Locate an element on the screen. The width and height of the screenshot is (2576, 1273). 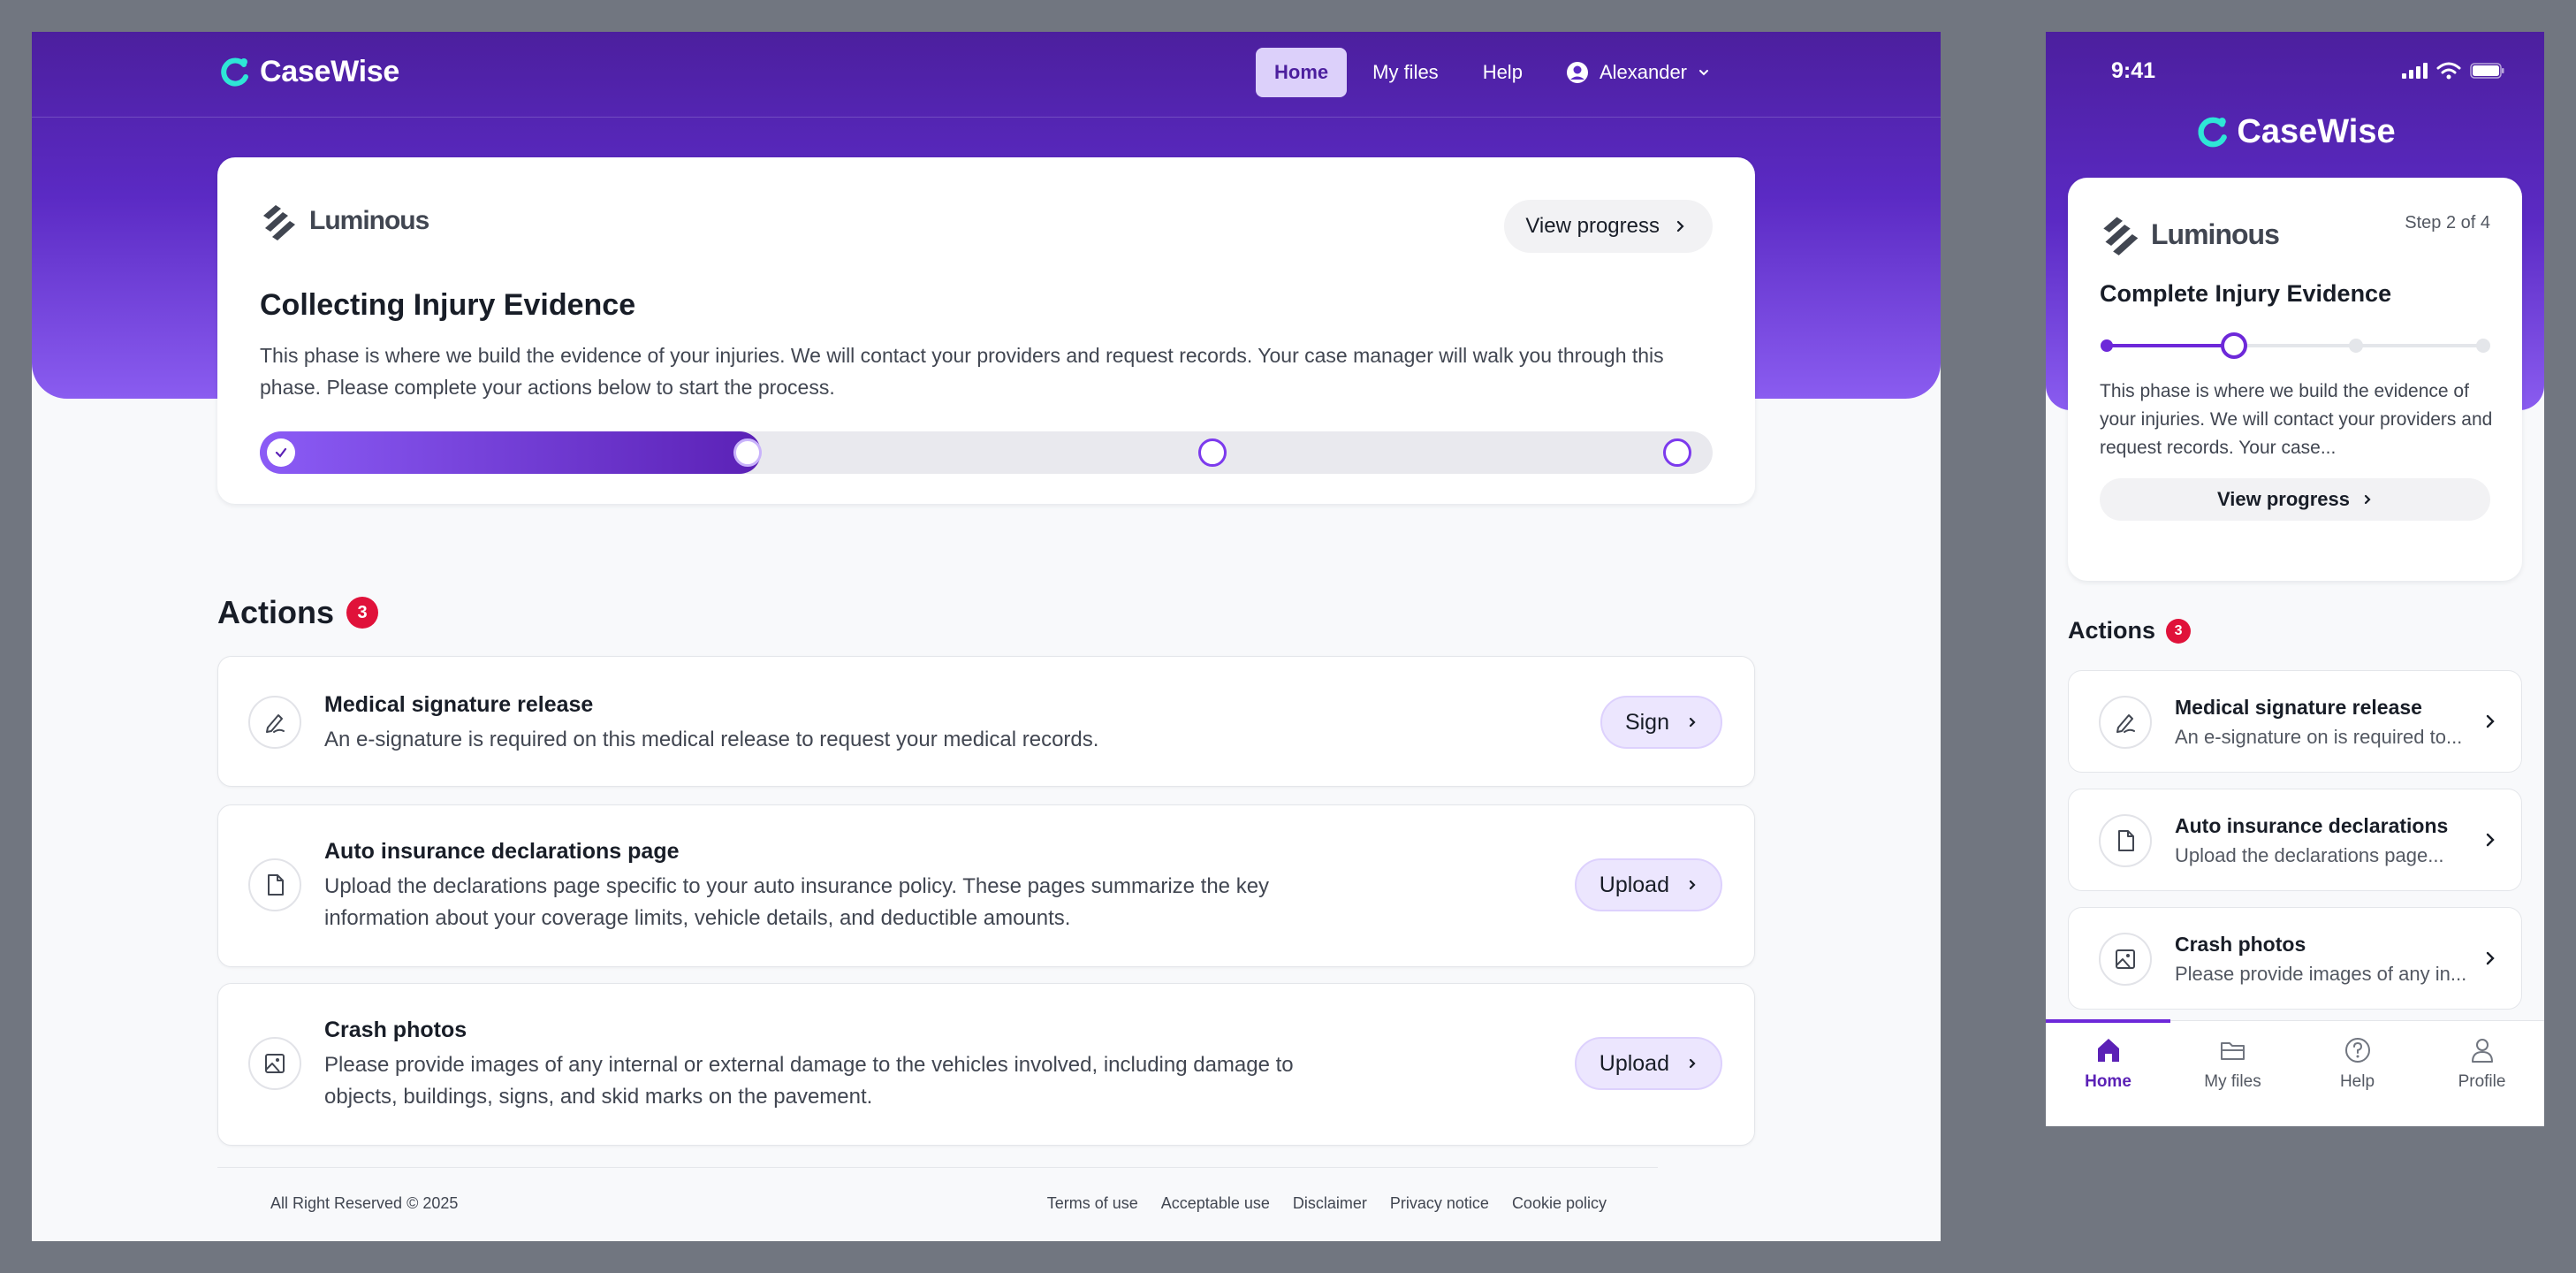
signal-icon is located at coordinates (2415, 71).